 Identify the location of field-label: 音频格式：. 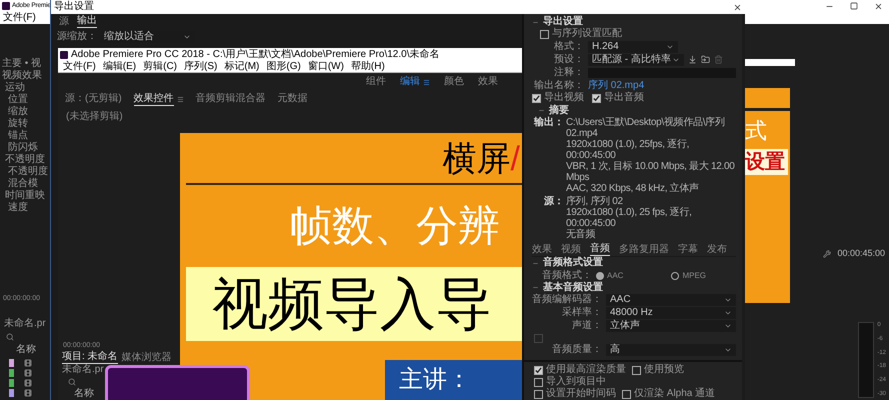
(566, 275).